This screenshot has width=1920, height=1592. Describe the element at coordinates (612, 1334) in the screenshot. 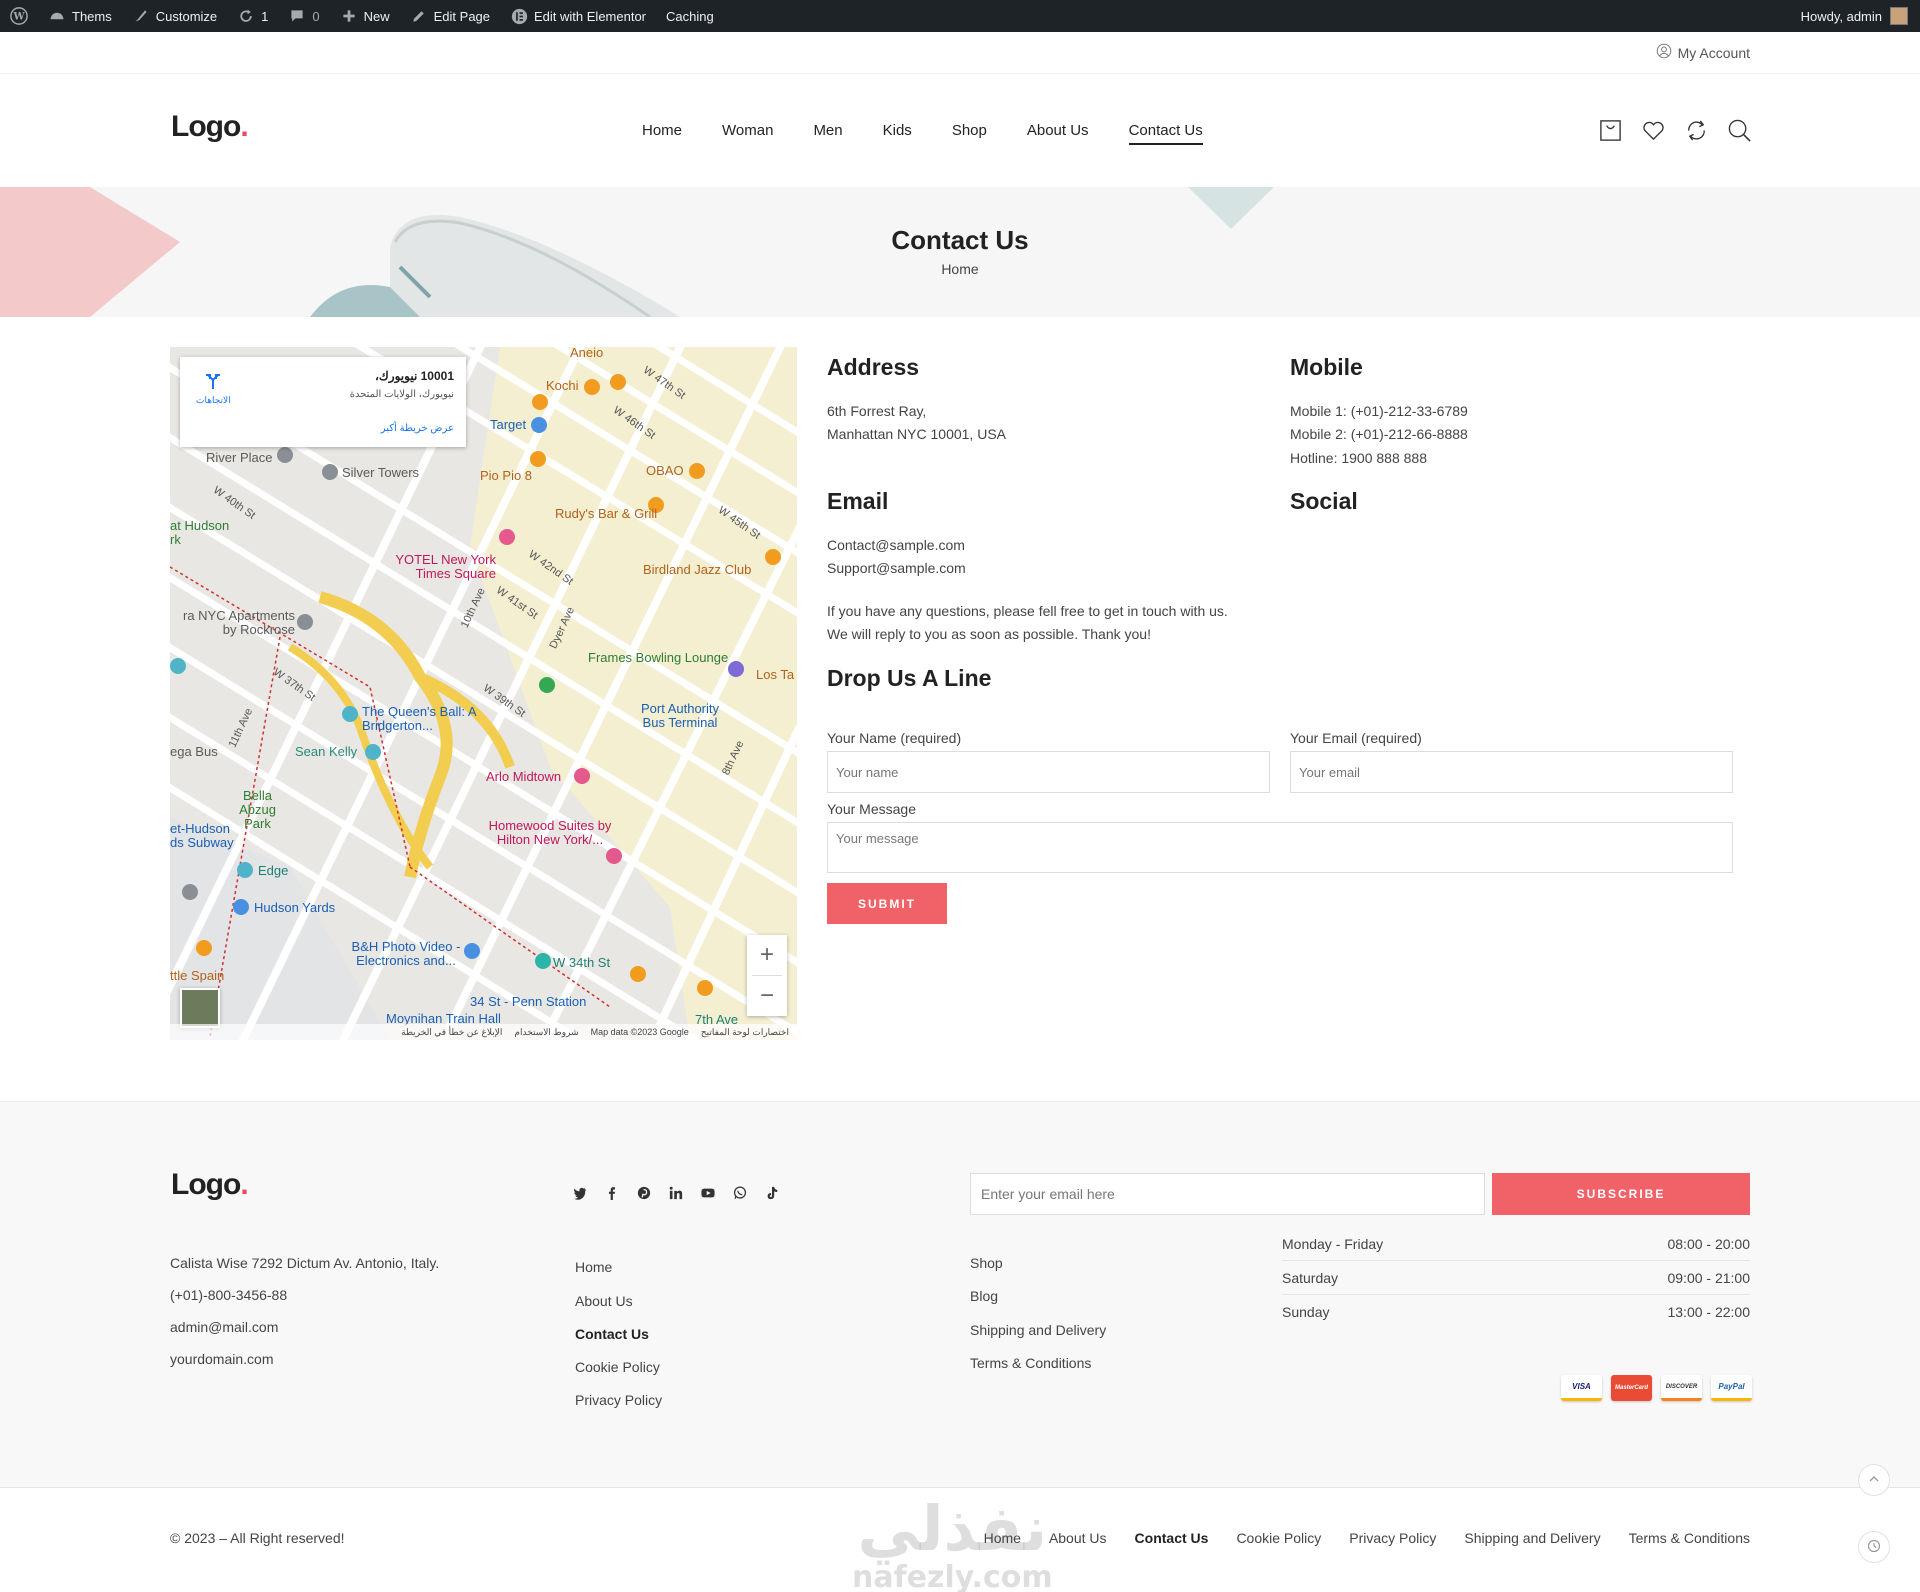

I see `footer-link-contact-us: Contact Us` at that location.